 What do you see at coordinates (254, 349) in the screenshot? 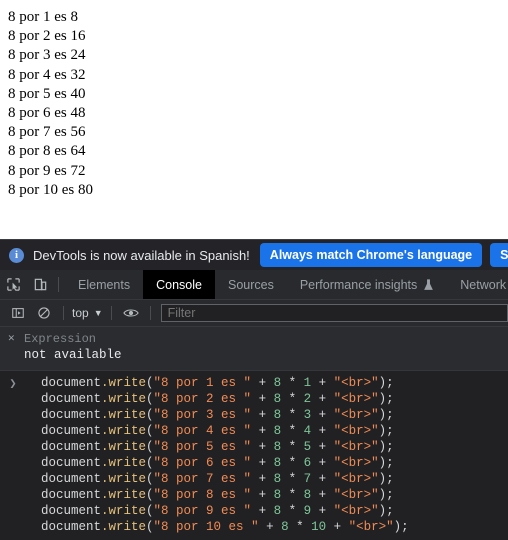
I see `live-expression-panel: ✕ Expression not available` at bounding box center [254, 349].